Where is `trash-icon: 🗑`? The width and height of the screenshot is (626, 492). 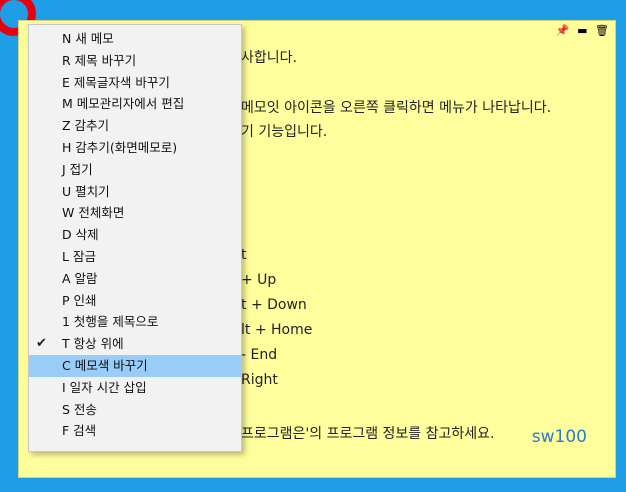
trash-icon: 🗑 is located at coordinates (602, 30).